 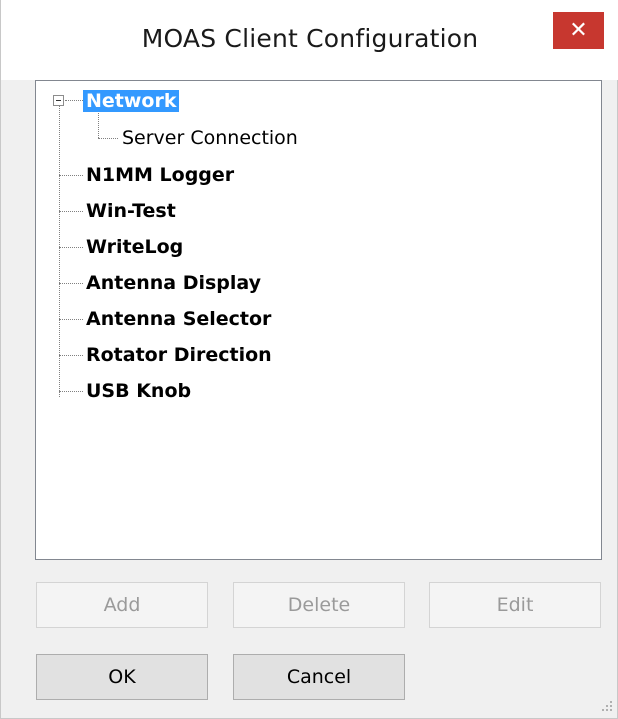 I want to click on tree-item-label: Network, so click(x=131, y=101).